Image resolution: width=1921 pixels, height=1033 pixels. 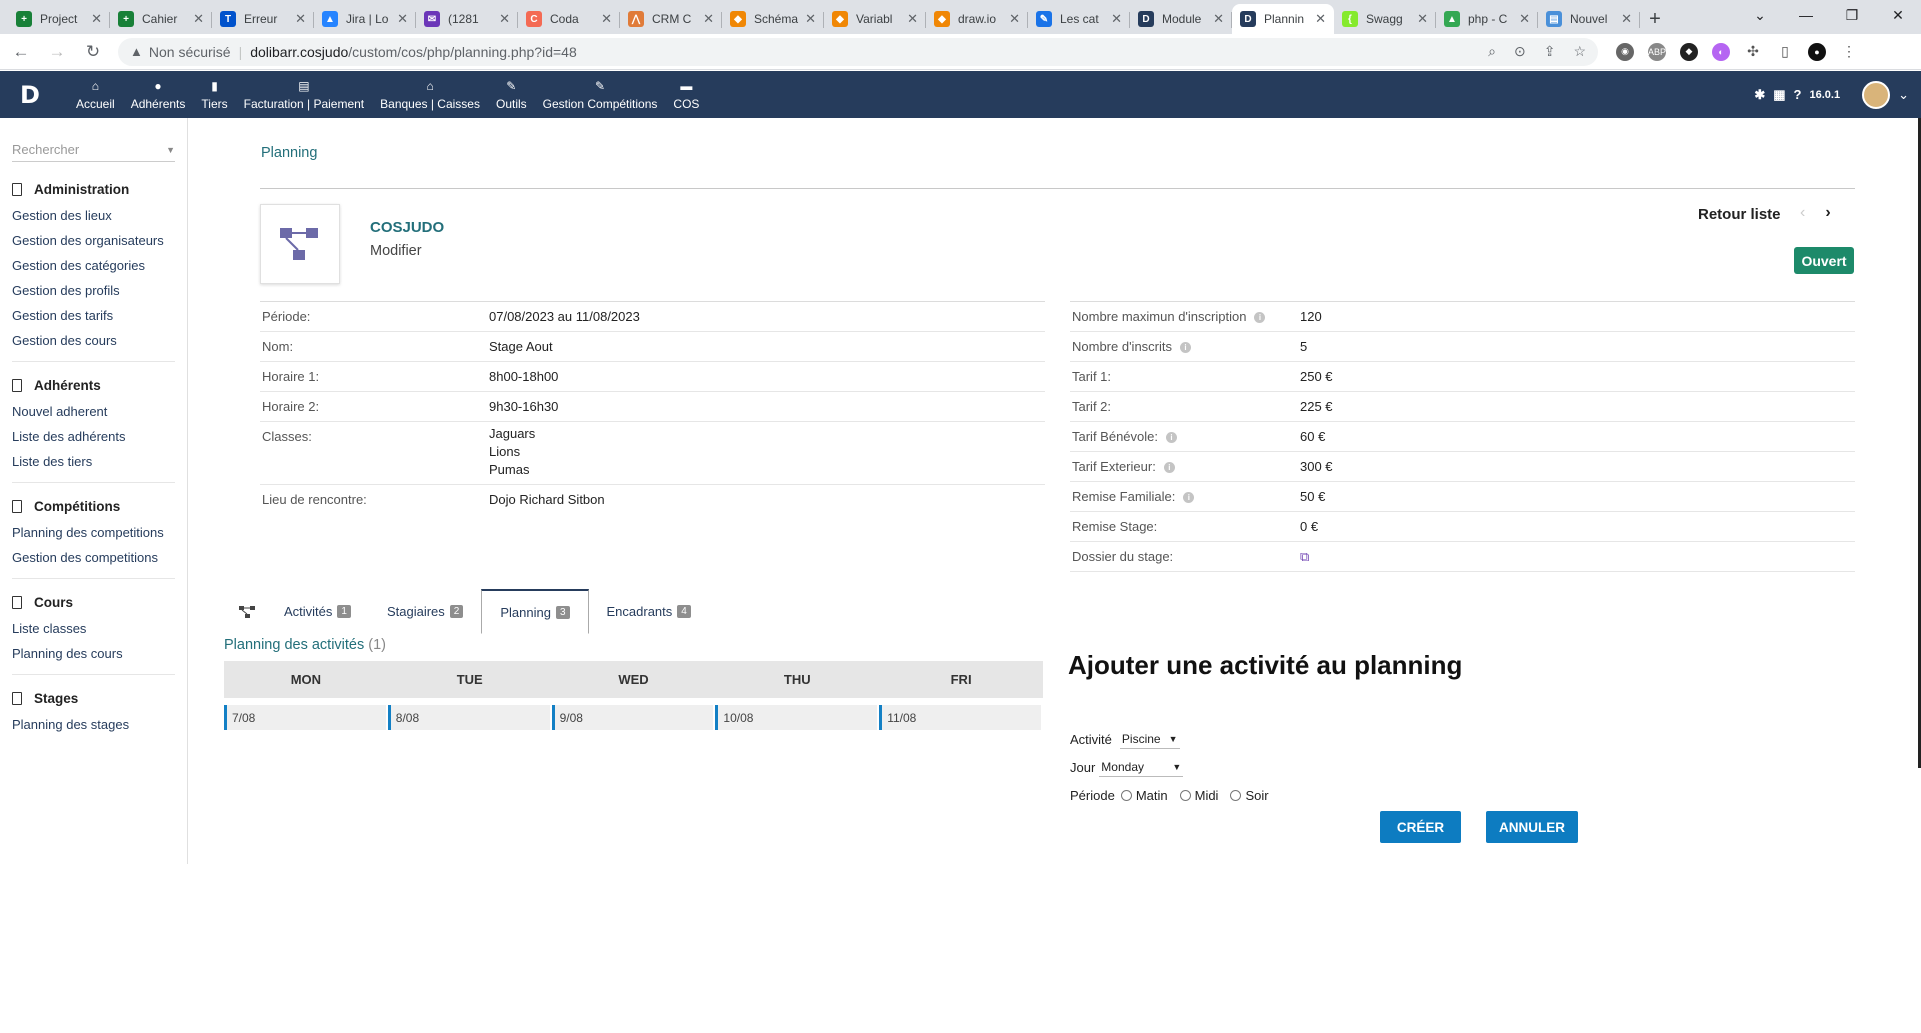 What do you see at coordinates (875, 19) in the screenshot?
I see `browser-tab: ◆ Variabl ✕` at bounding box center [875, 19].